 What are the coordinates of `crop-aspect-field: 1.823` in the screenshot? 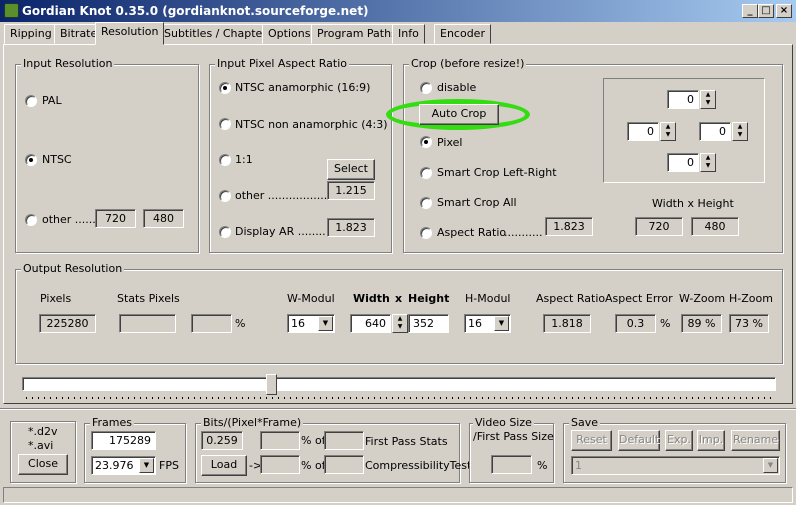 It's located at (569, 226).